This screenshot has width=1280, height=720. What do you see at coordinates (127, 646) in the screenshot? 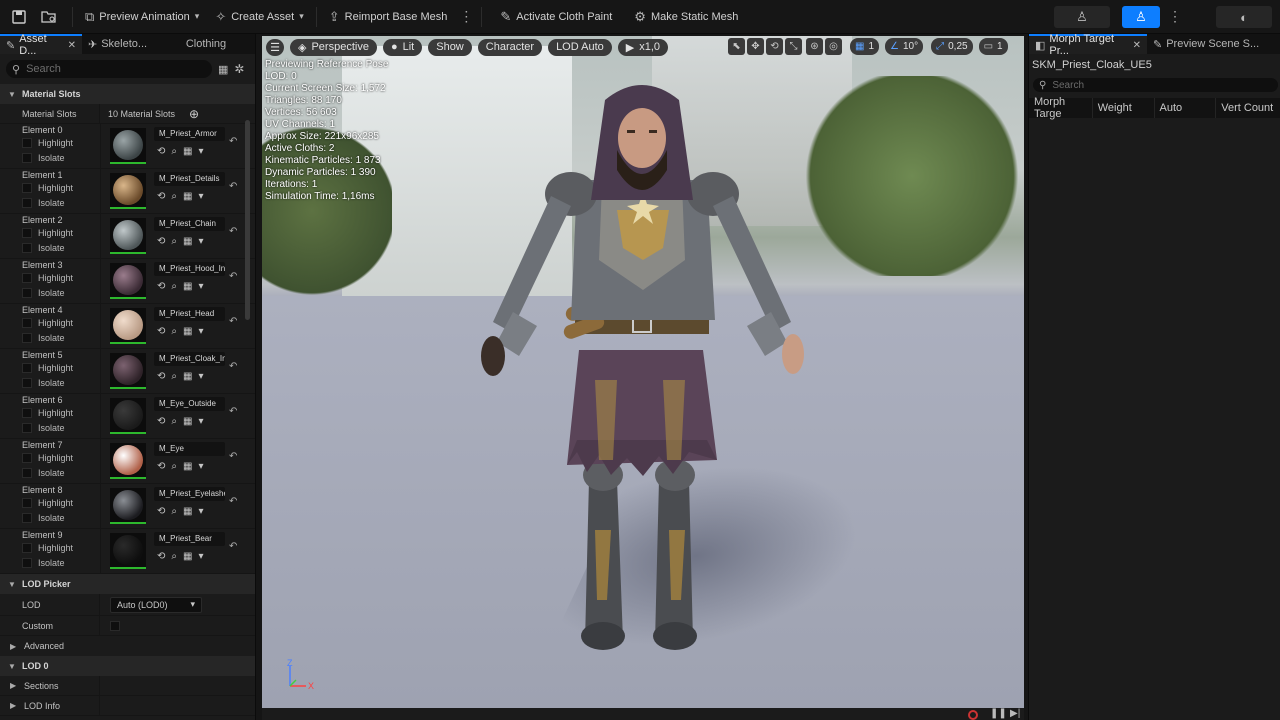
I see `advanced-row: ▶ Advanced` at bounding box center [127, 646].